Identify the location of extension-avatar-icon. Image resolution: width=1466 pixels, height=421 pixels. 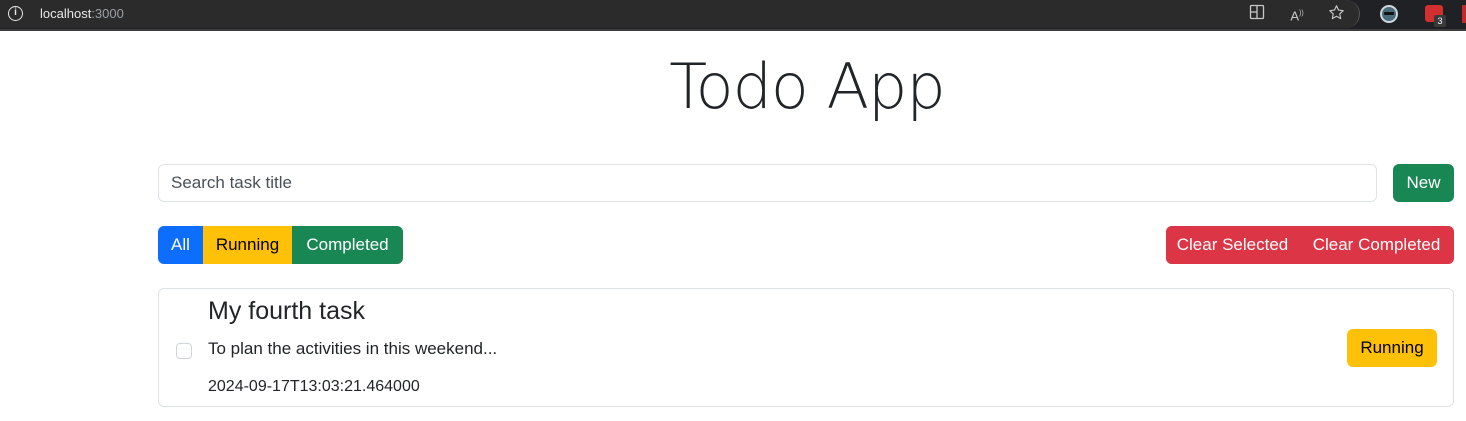
(1389, 14).